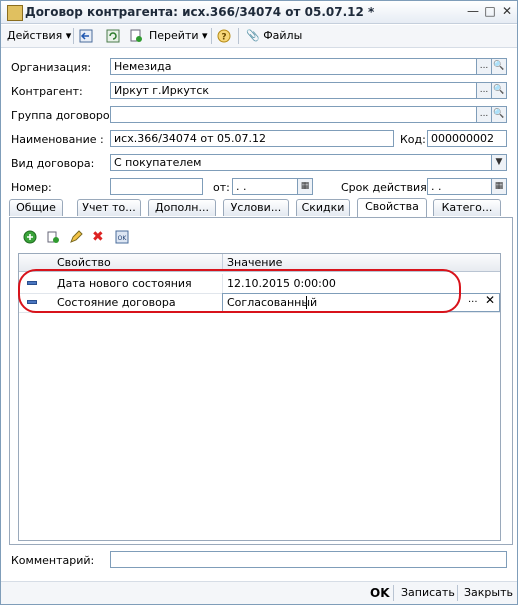 Image resolution: width=518 pixels, height=605 pixels. What do you see at coordinates (47, 91) in the screenshot?
I see `contractor-label: Контрагент:` at bounding box center [47, 91].